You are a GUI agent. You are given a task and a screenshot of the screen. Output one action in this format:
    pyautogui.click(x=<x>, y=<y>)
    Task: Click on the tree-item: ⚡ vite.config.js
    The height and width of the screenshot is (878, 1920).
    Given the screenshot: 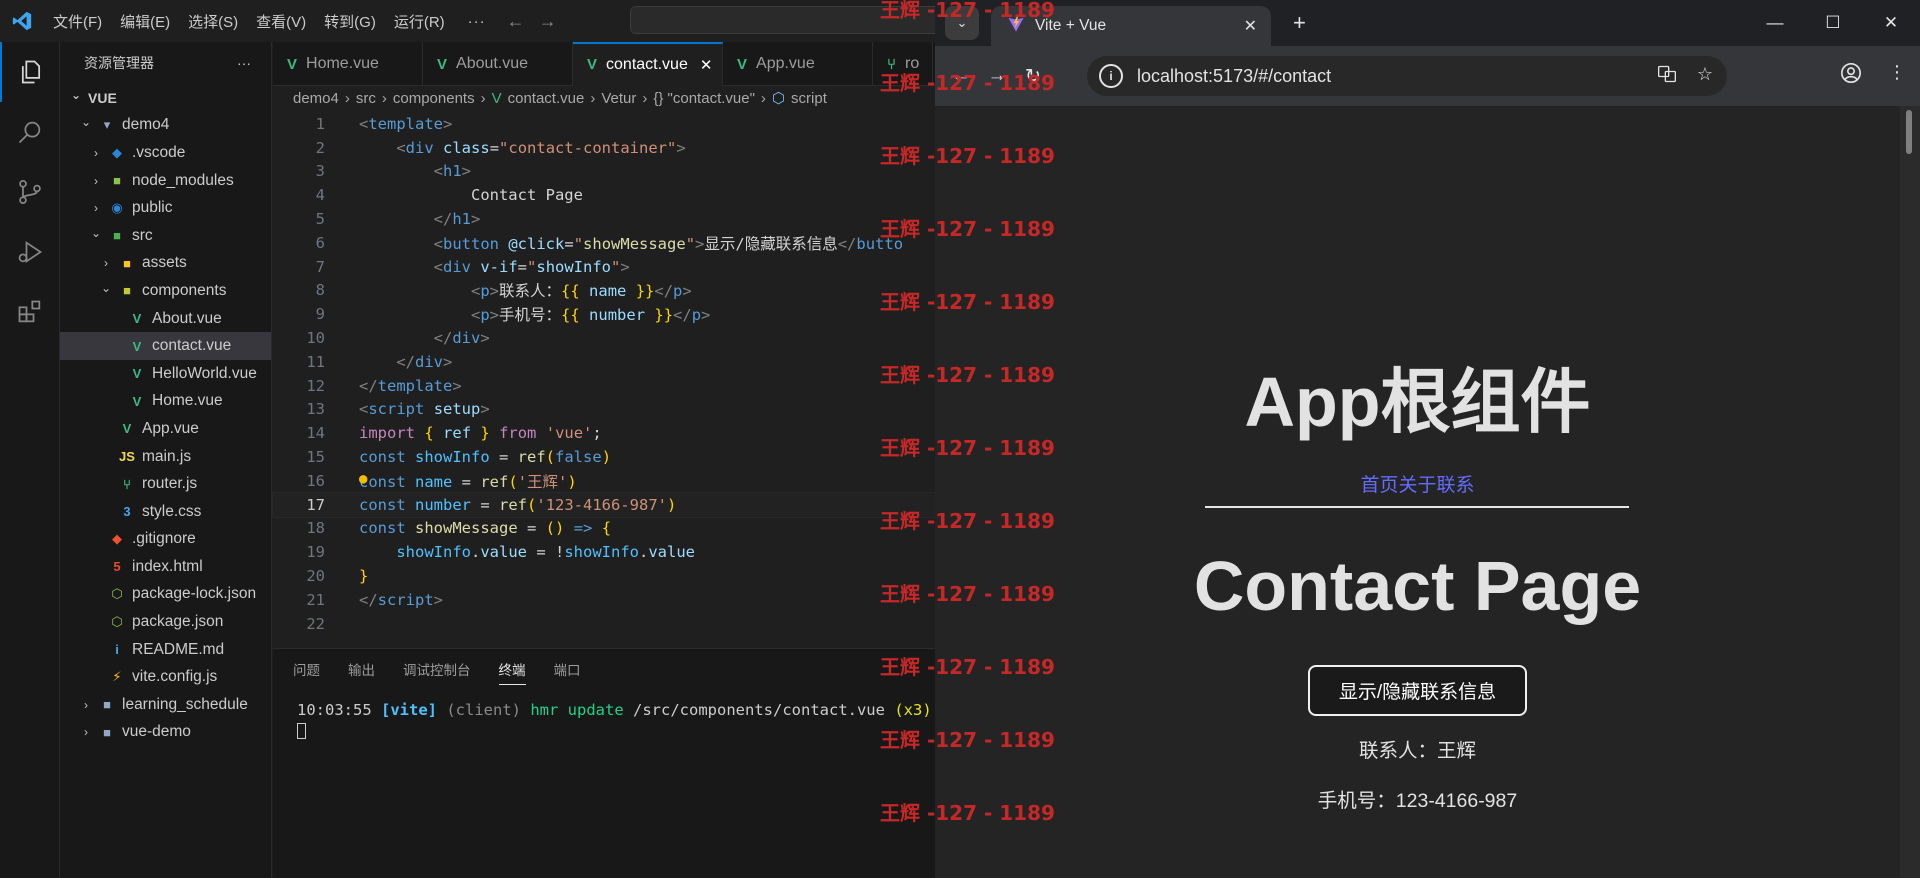 What is the action you would take?
    pyautogui.click(x=165, y=677)
    